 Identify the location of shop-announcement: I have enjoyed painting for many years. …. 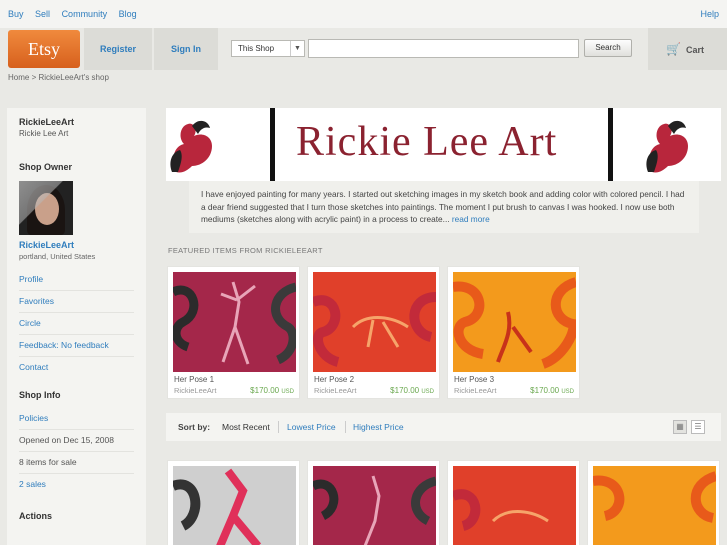
(444, 207).